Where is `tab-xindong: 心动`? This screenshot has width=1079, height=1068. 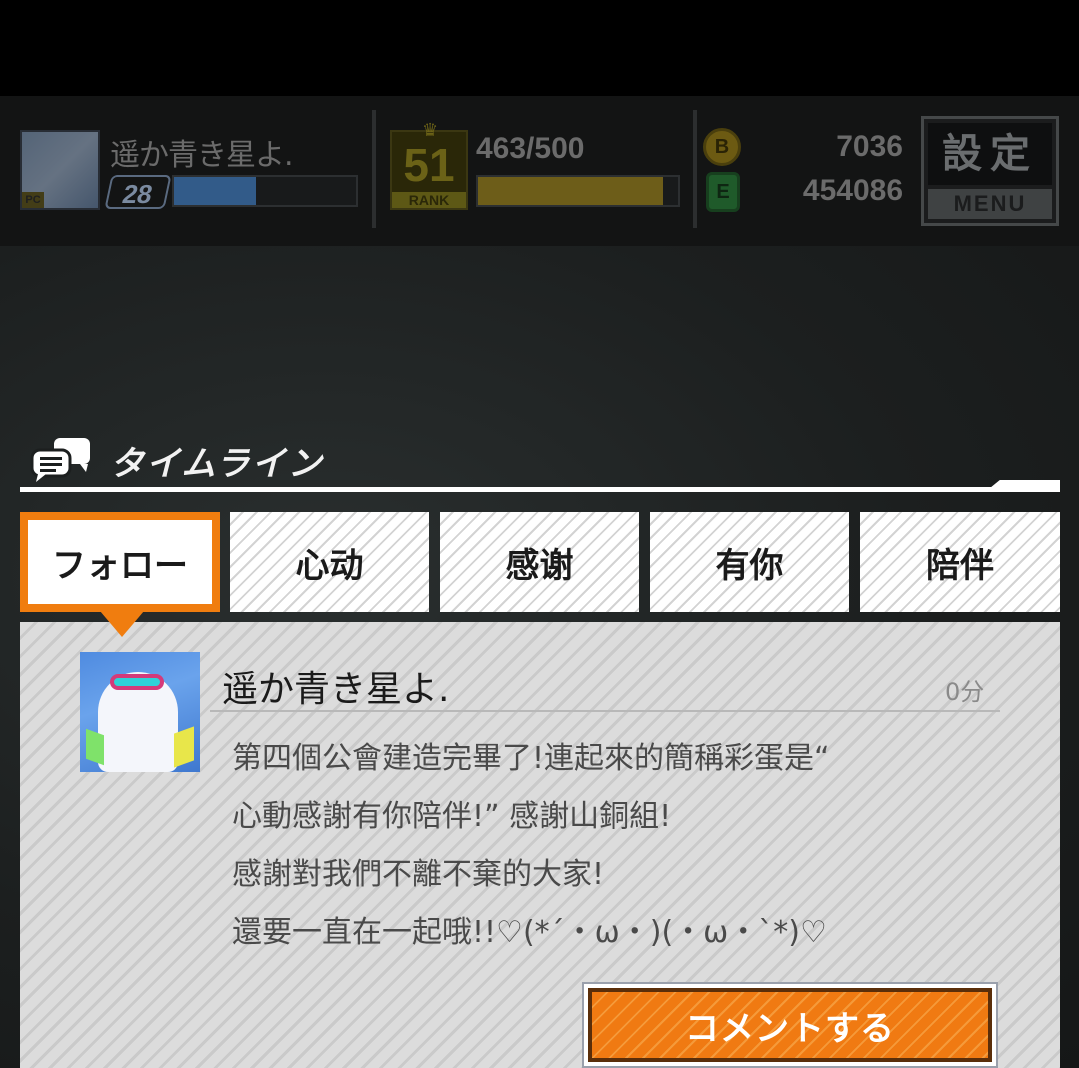 tab-xindong: 心动 is located at coordinates (329, 562).